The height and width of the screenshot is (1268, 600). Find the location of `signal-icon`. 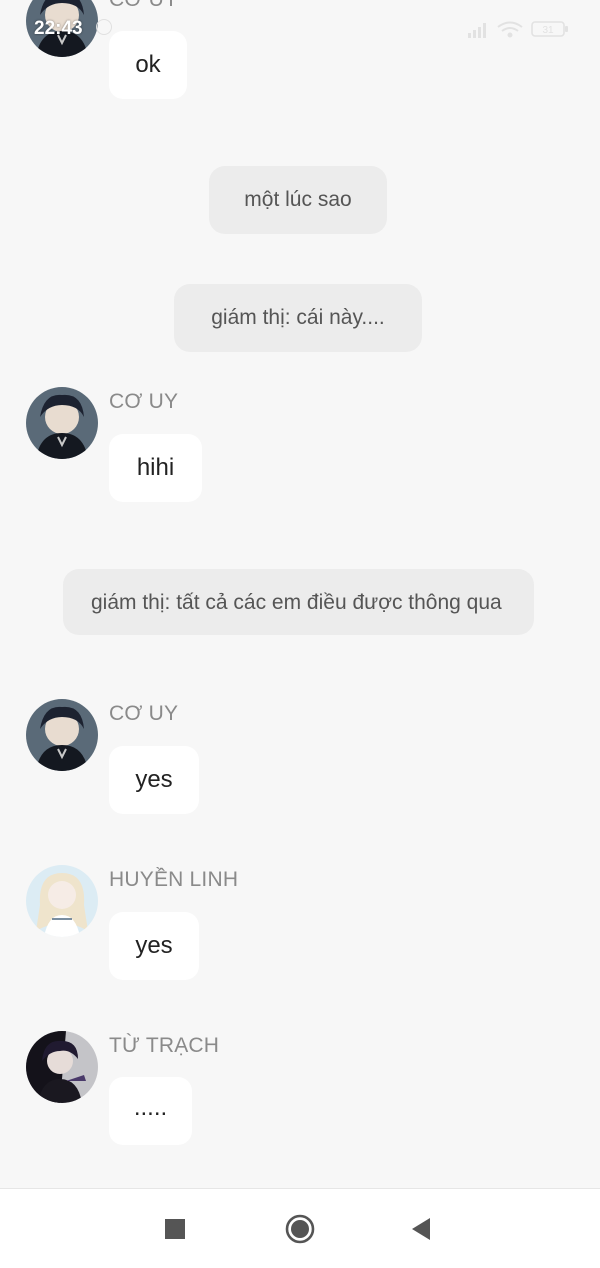

signal-icon is located at coordinates (477, 30).